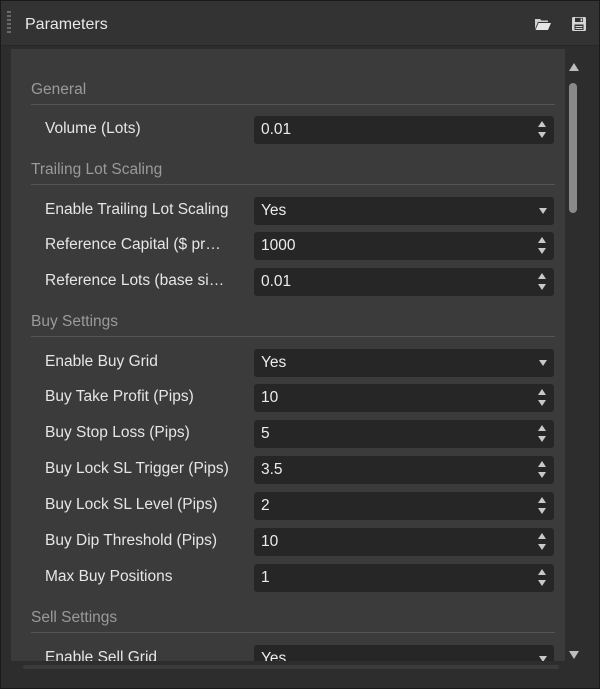 The image size is (600, 689). I want to click on param-label: Buy Take Profit (Pips), so click(119, 396).